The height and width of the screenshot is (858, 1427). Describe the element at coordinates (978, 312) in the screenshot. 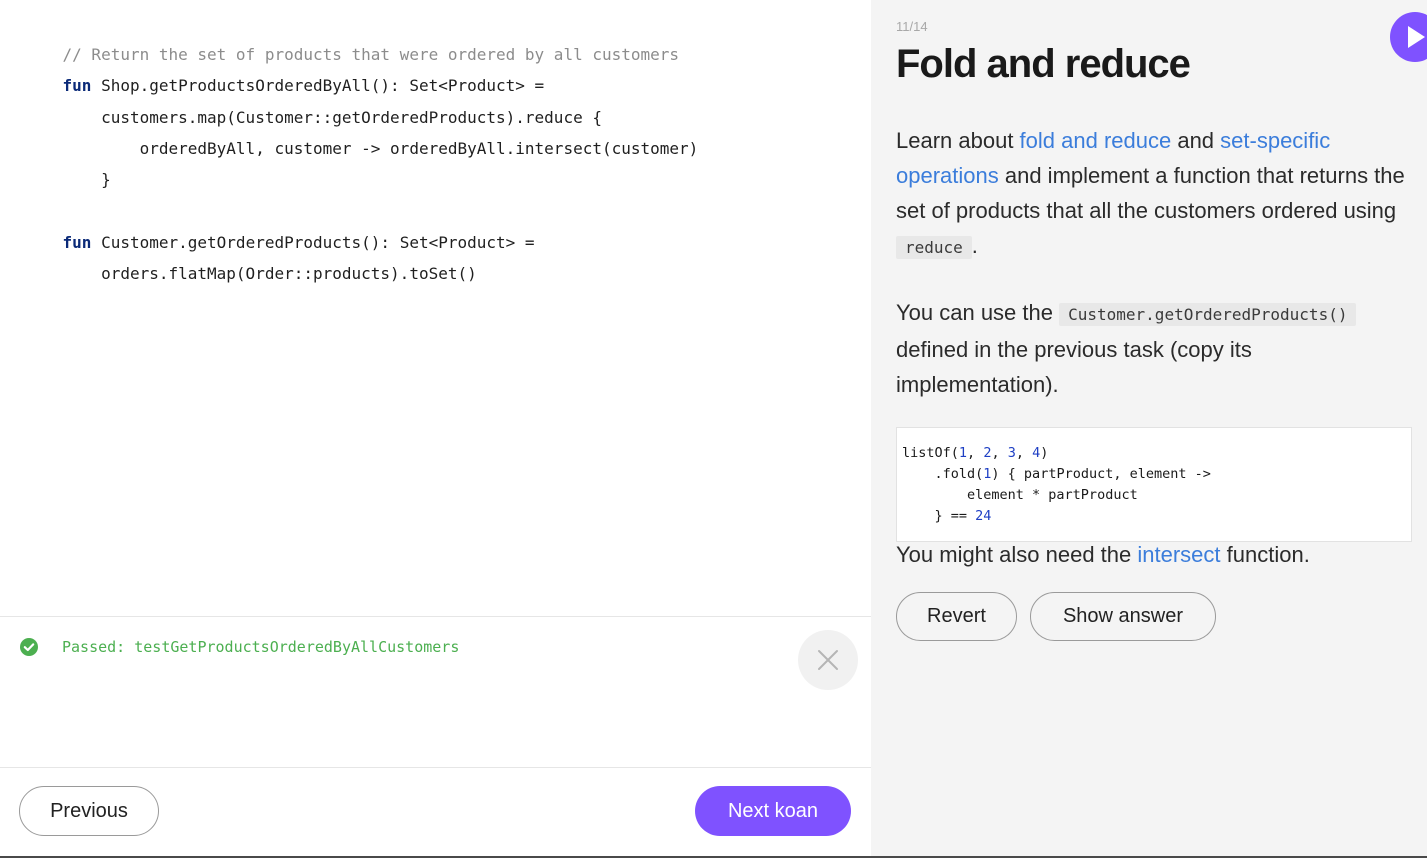

I see `paragraph-text: You can use the` at that location.